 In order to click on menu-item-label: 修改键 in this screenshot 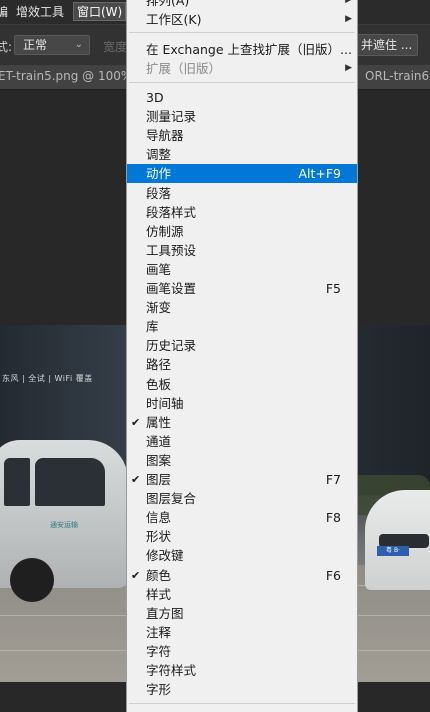, I will do `click(165, 556)`.